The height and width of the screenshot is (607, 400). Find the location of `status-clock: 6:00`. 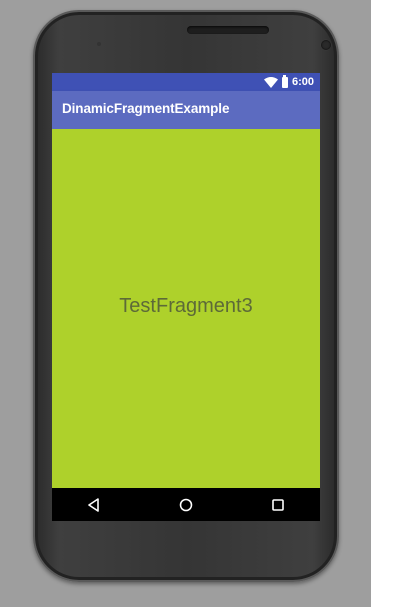

status-clock: 6:00 is located at coordinates (302, 82).